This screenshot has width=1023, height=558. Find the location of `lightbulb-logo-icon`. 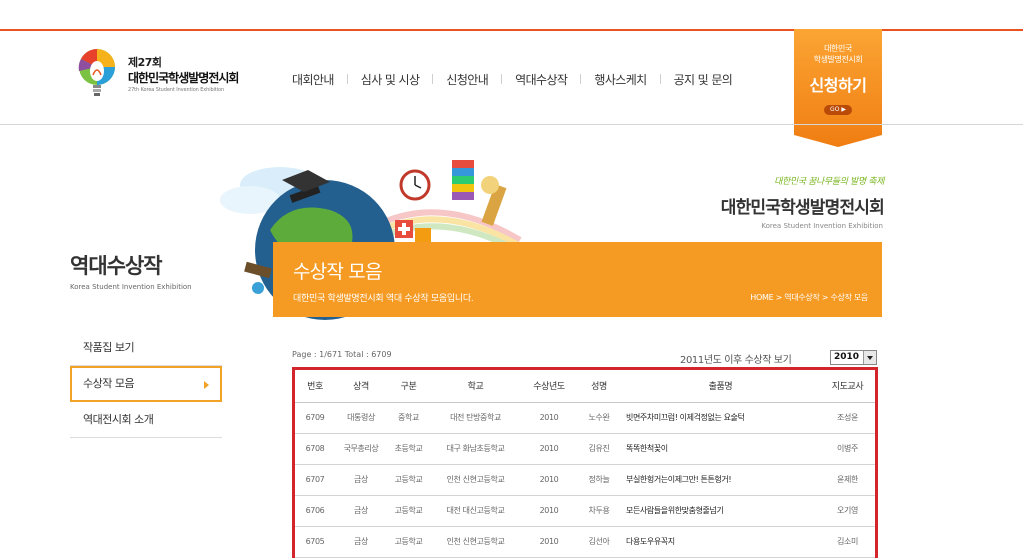

lightbulb-logo-icon is located at coordinates (96, 72).